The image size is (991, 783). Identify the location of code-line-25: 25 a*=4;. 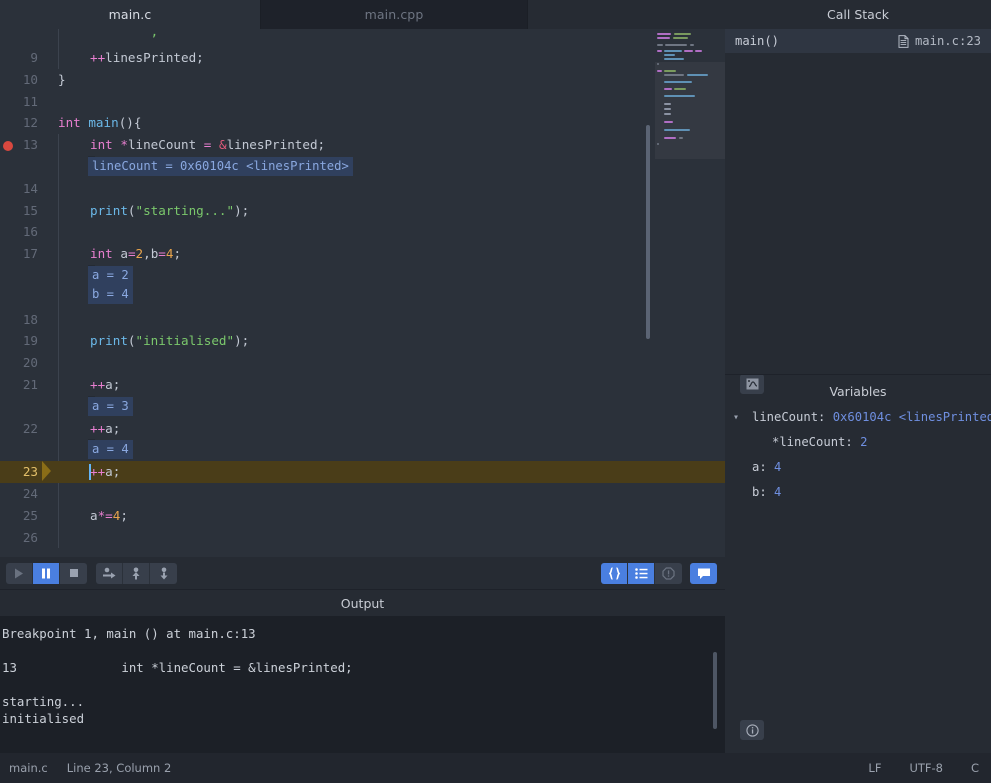
(362, 515).